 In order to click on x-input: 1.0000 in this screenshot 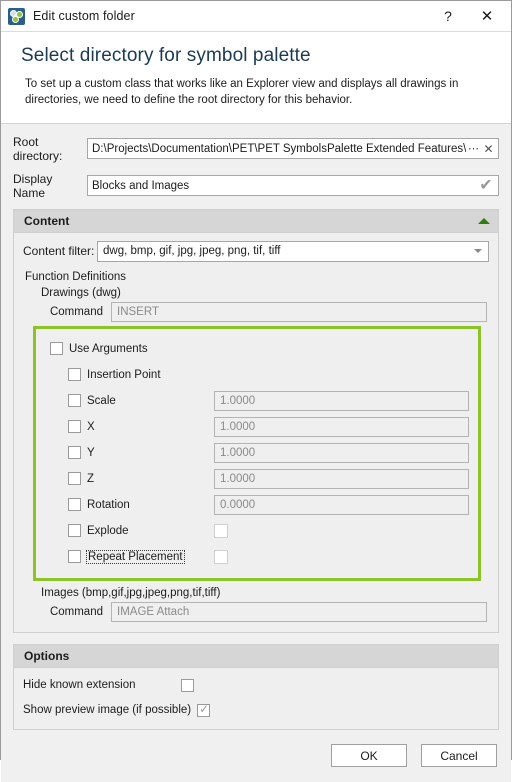, I will do `click(341, 426)`.